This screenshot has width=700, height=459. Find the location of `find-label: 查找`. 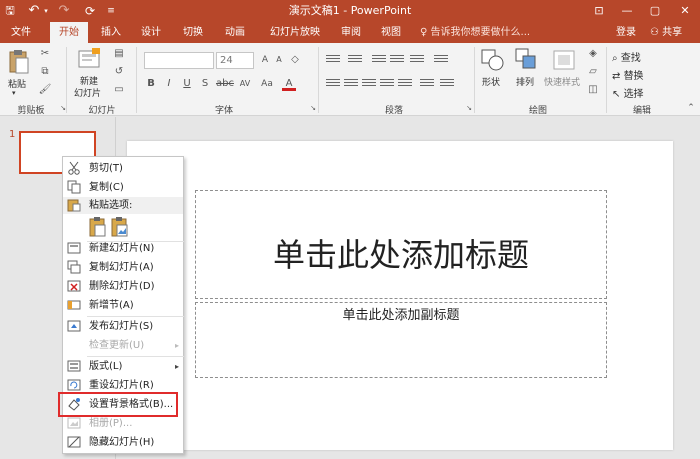

find-label: 查找 is located at coordinates (630, 58).